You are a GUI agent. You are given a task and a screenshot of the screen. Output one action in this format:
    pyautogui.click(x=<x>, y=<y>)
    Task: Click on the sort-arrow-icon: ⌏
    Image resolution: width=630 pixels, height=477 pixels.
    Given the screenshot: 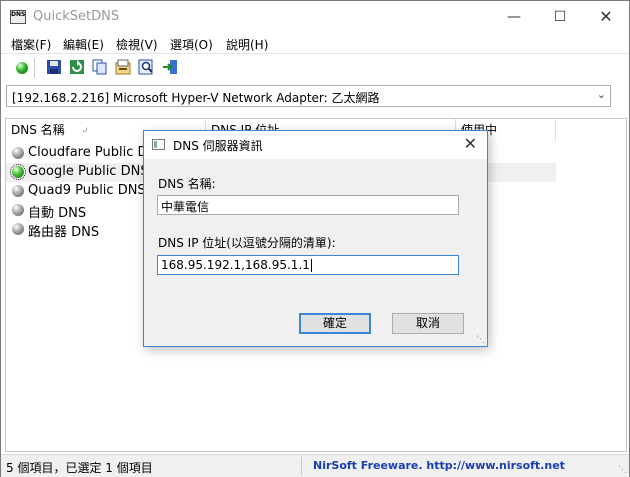 What is the action you would take?
    pyautogui.click(x=86, y=131)
    